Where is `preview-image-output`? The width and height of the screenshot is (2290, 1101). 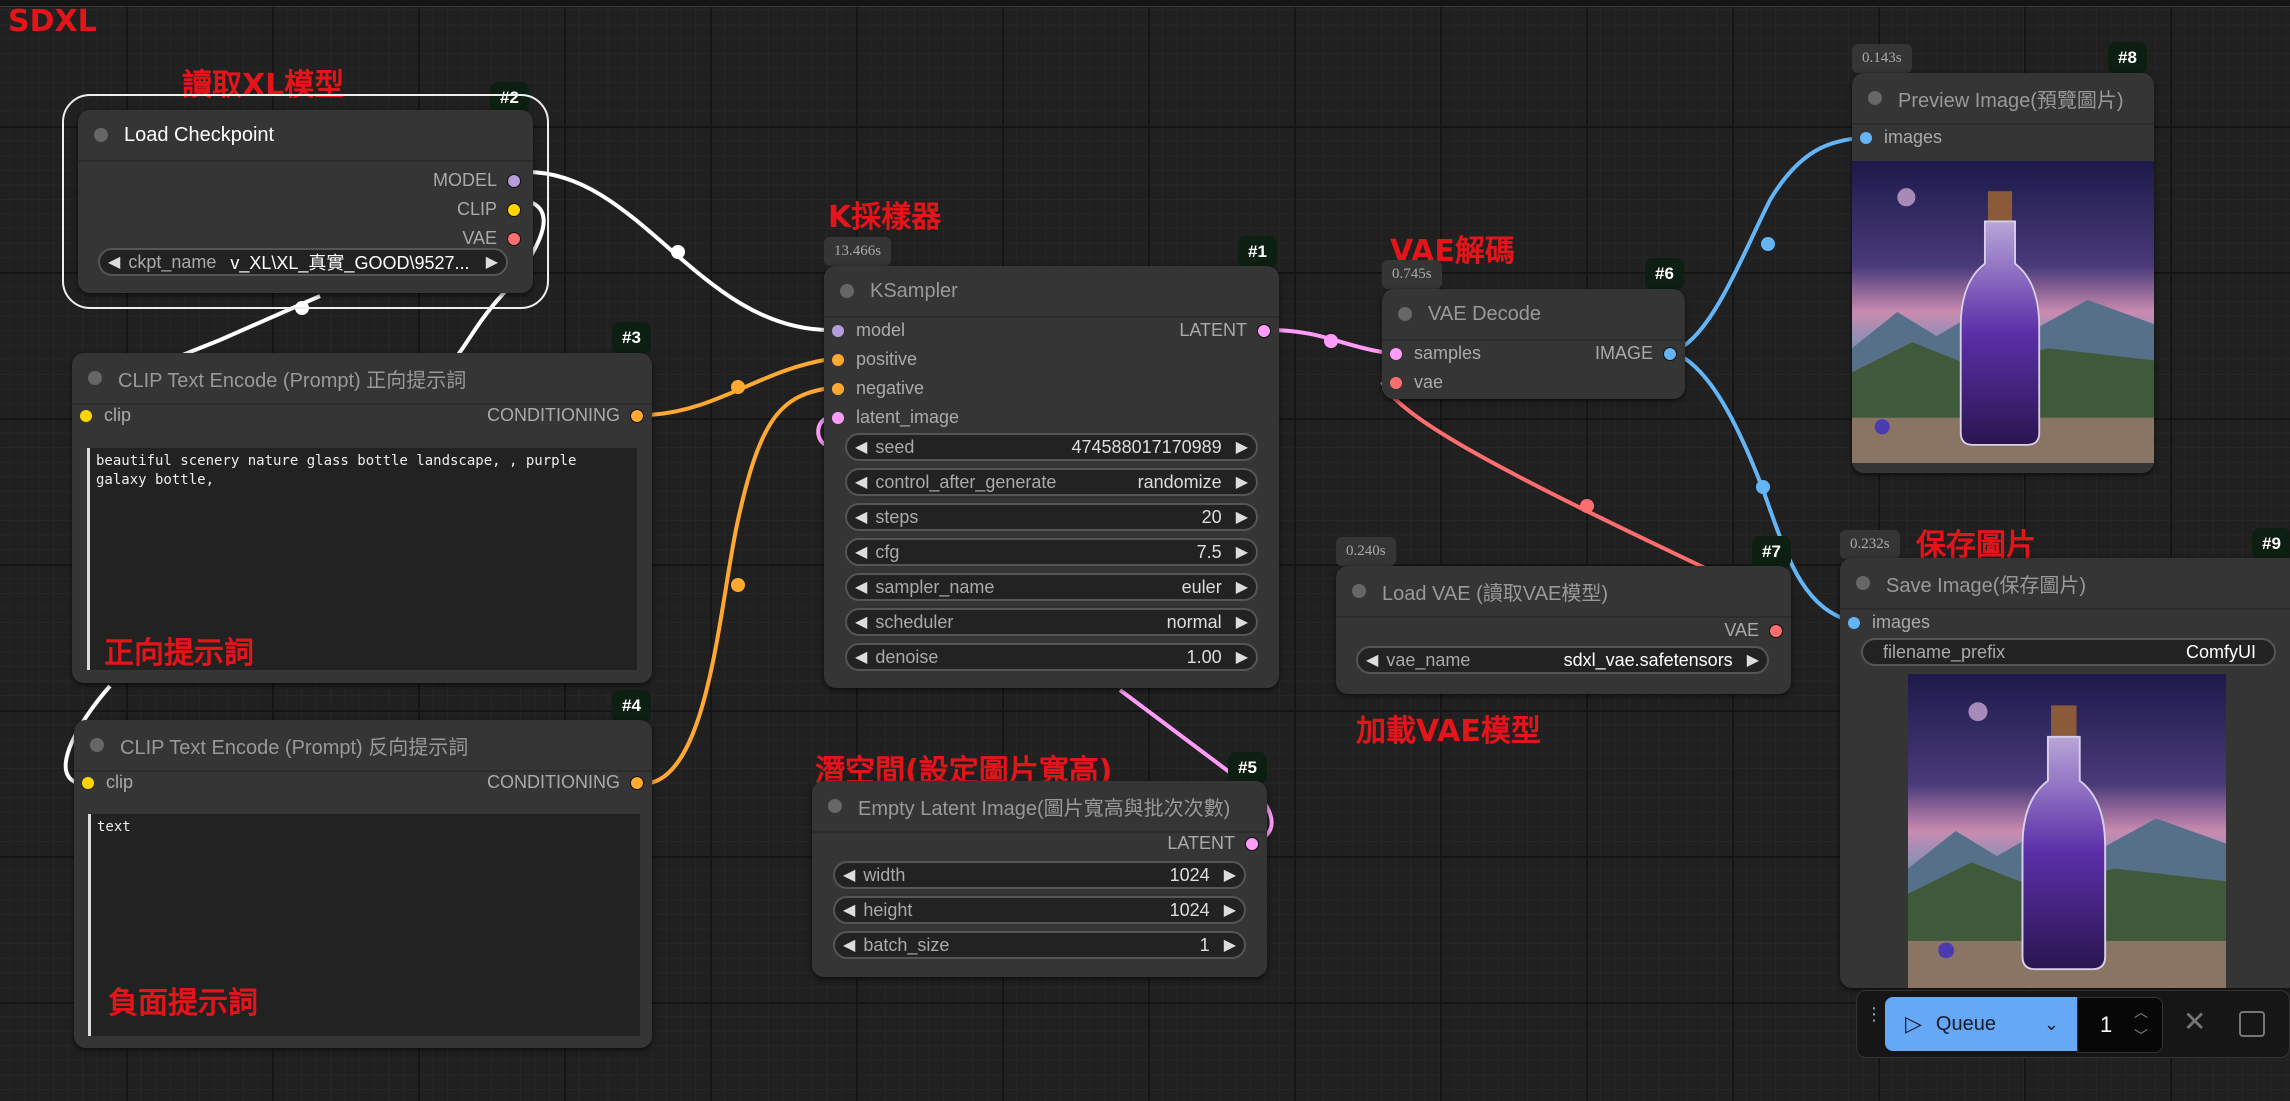 preview-image-output is located at coordinates (2003, 312).